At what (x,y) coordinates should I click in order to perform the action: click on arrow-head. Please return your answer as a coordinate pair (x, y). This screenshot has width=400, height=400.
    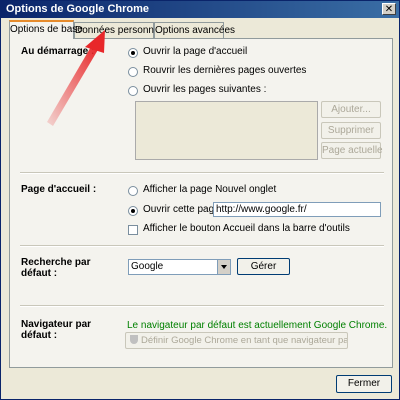
    Looking at the image, I should click on (95, 41).